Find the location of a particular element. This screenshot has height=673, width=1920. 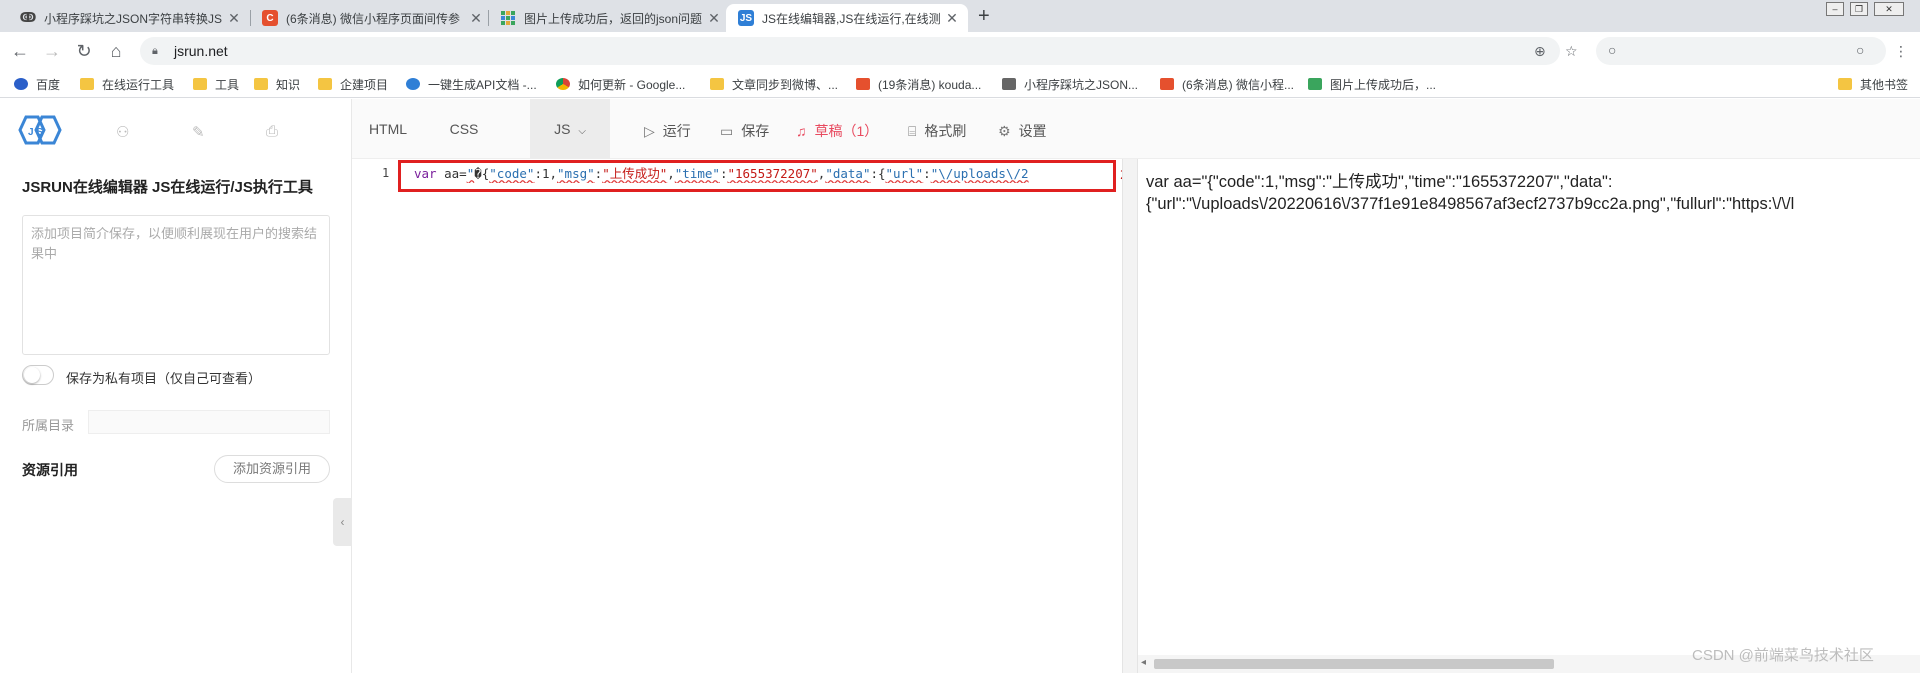

bookmark-item: 工具 is located at coordinates (216, 84).